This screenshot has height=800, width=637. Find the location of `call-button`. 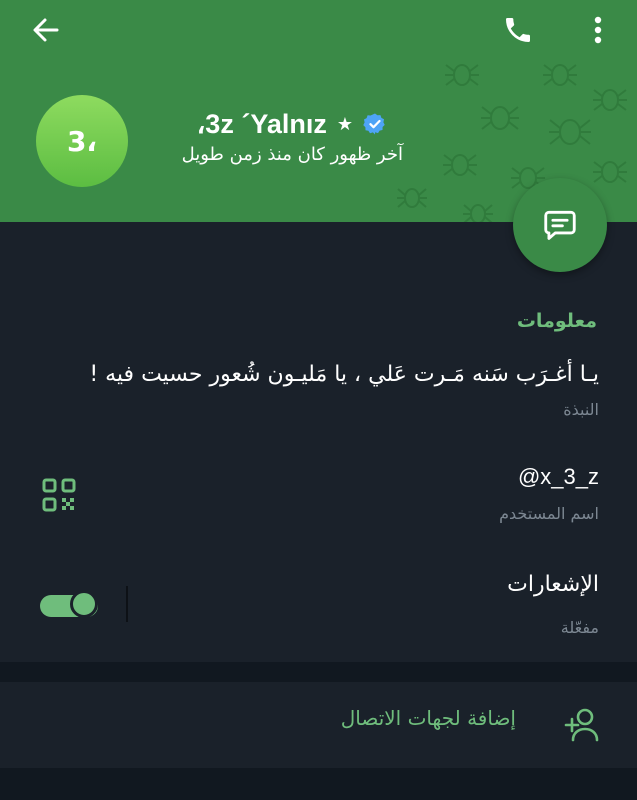

call-button is located at coordinates (518, 30).